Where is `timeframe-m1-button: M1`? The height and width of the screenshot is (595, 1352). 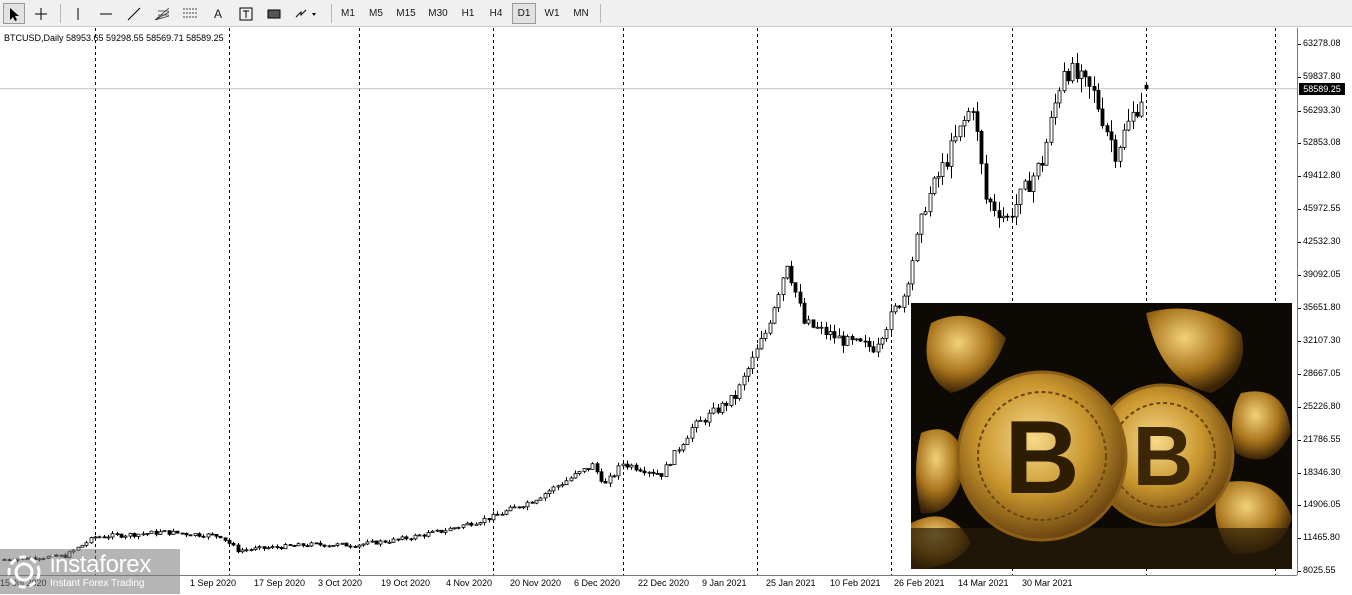
timeframe-m1-button: M1 is located at coordinates (348, 13).